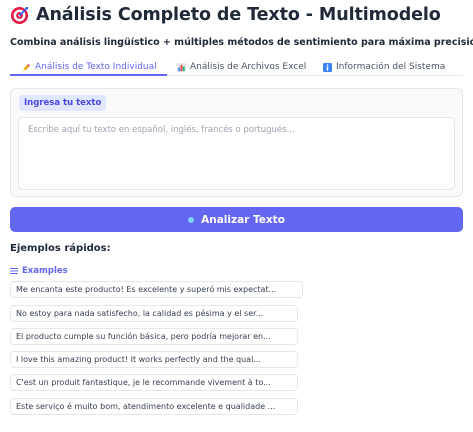 Image resolution: width=473 pixels, height=432 pixels. What do you see at coordinates (26, 67) in the screenshot?
I see `pencil-icon` at bounding box center [26, 67].